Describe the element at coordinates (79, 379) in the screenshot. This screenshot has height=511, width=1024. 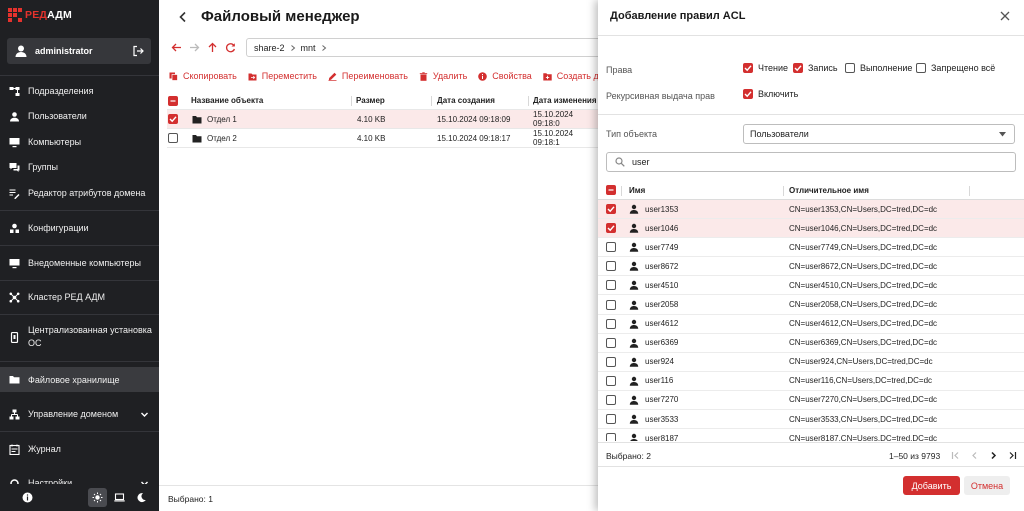
I see `sidebar-item-file-storage: Файловое хранилище` at that location.